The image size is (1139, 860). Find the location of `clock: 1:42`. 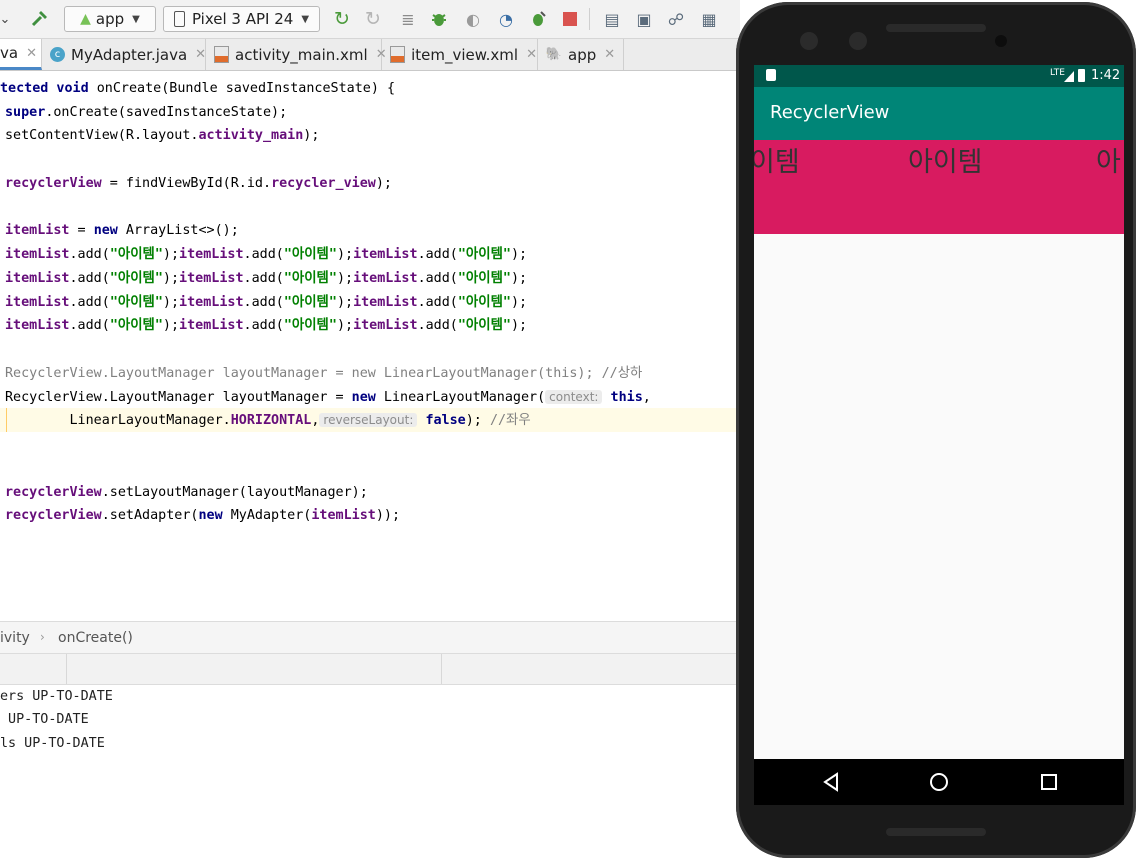

clock: 1:42 is located at coordinates (1106, 75).